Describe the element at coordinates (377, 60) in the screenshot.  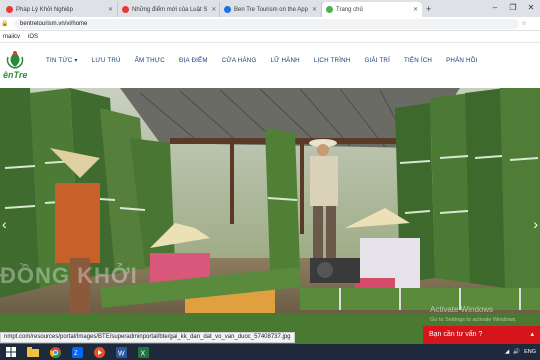
I see `nav-giai-tri: GIẢI TRÍ` at that location.